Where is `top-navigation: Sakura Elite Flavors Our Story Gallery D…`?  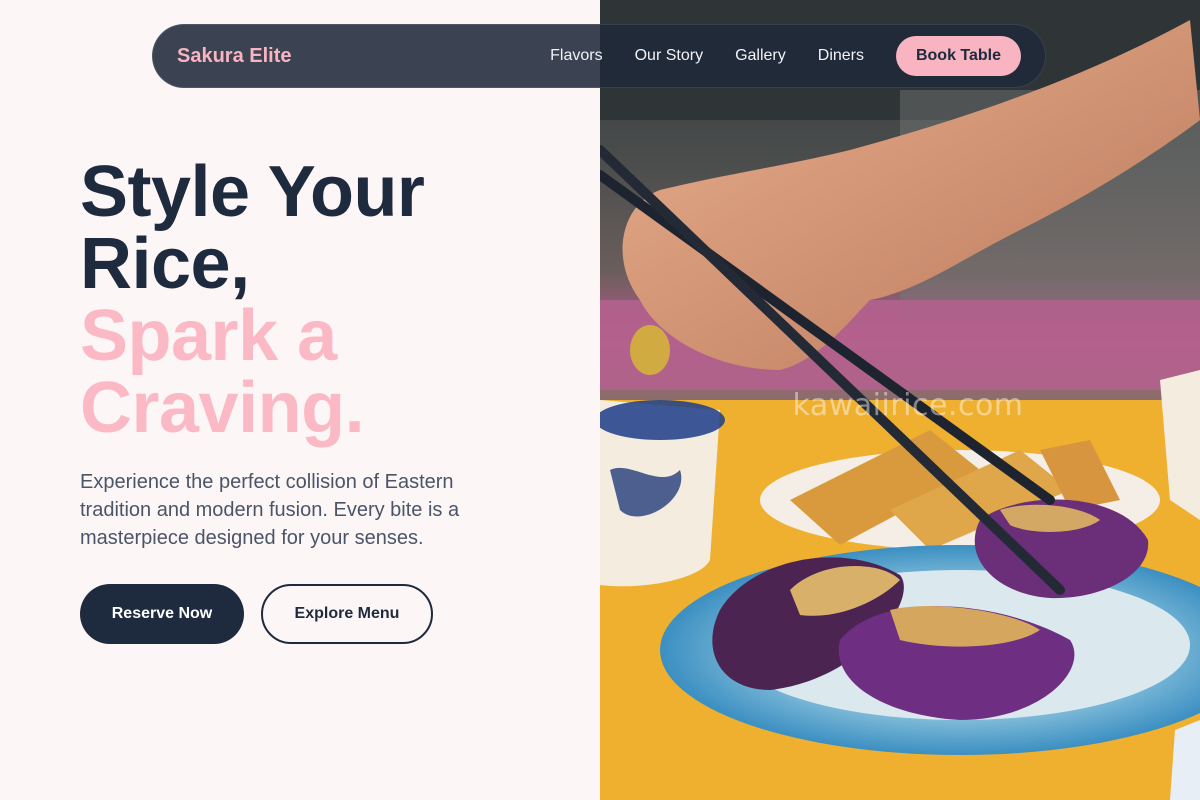
top-navigation: Sakura Elite Flavors Our Story Gallery D… is located at coordinates (599, 56).